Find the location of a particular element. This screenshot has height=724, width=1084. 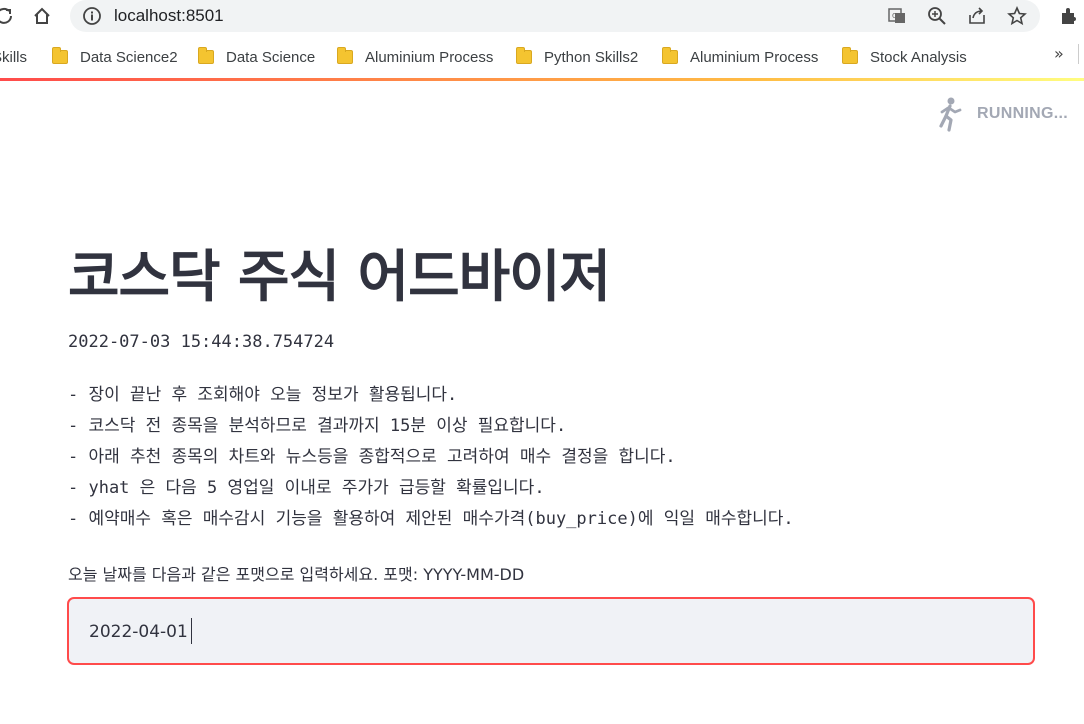

bookmark-label: Skills is located at coordinates (14, 57).